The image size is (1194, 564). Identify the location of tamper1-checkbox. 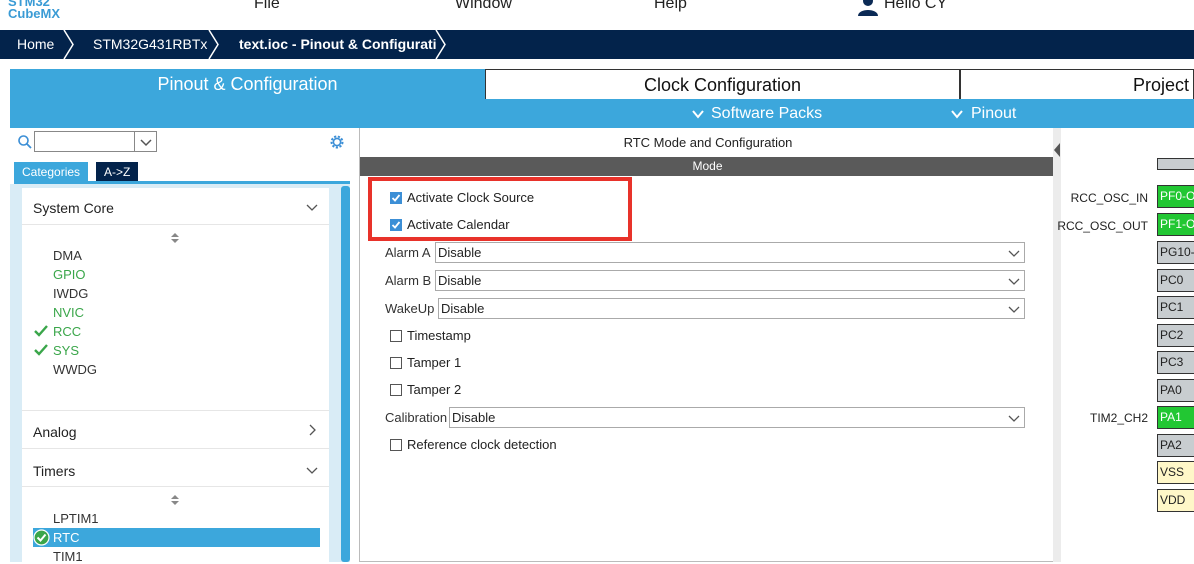
(396, 363).